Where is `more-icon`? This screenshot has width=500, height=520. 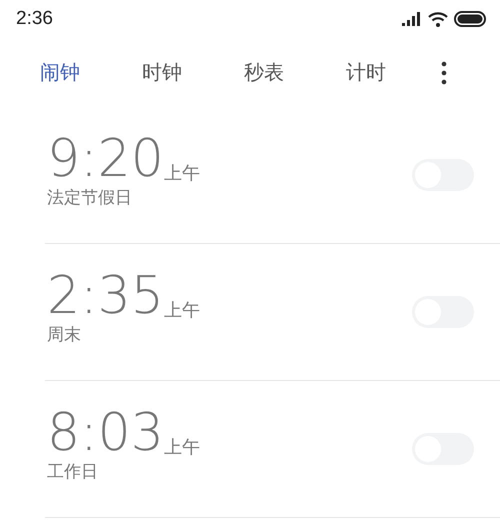
more-icon is located at coordinates (444, 72).